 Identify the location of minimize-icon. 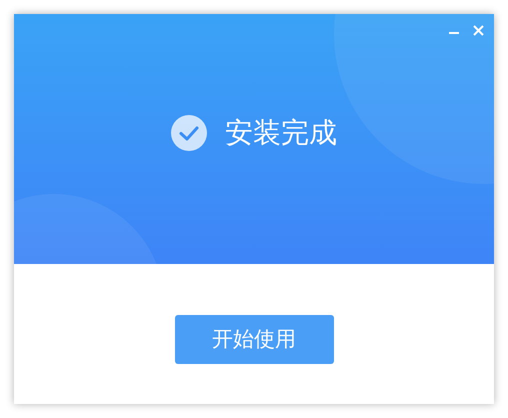
(454, 33).